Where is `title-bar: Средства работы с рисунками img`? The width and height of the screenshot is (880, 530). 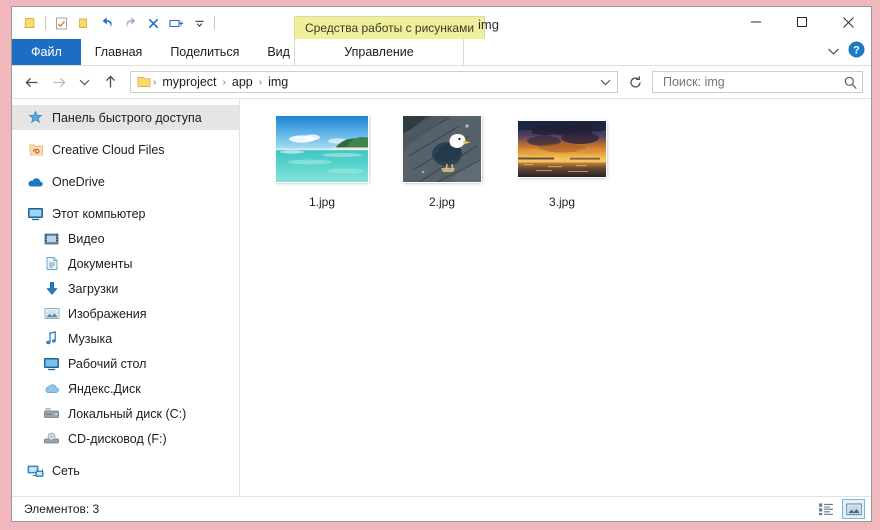 title-bar: Средства работы с рисунками img is located at coordinates (441, 23).